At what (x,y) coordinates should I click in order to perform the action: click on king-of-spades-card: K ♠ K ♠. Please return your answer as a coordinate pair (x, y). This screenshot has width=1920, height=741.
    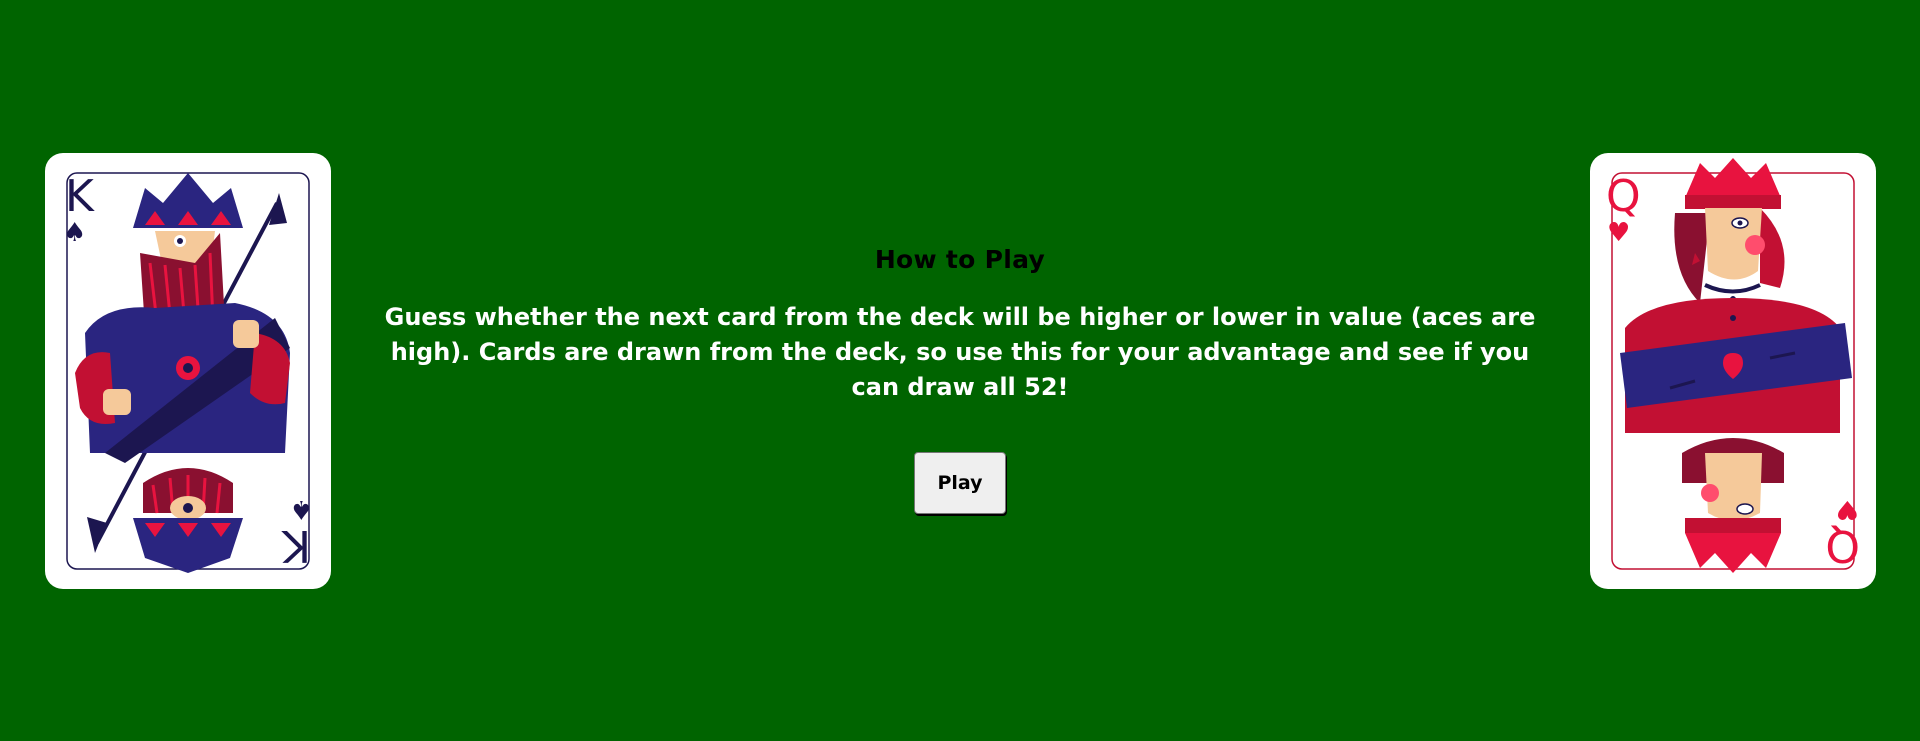
    Looking at the image, I should click on (188, 371).